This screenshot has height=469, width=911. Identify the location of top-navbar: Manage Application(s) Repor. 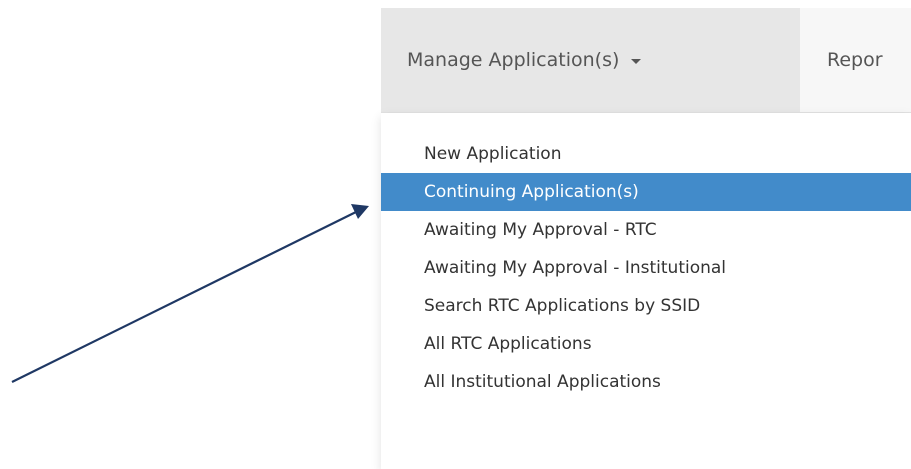
(646, 60).